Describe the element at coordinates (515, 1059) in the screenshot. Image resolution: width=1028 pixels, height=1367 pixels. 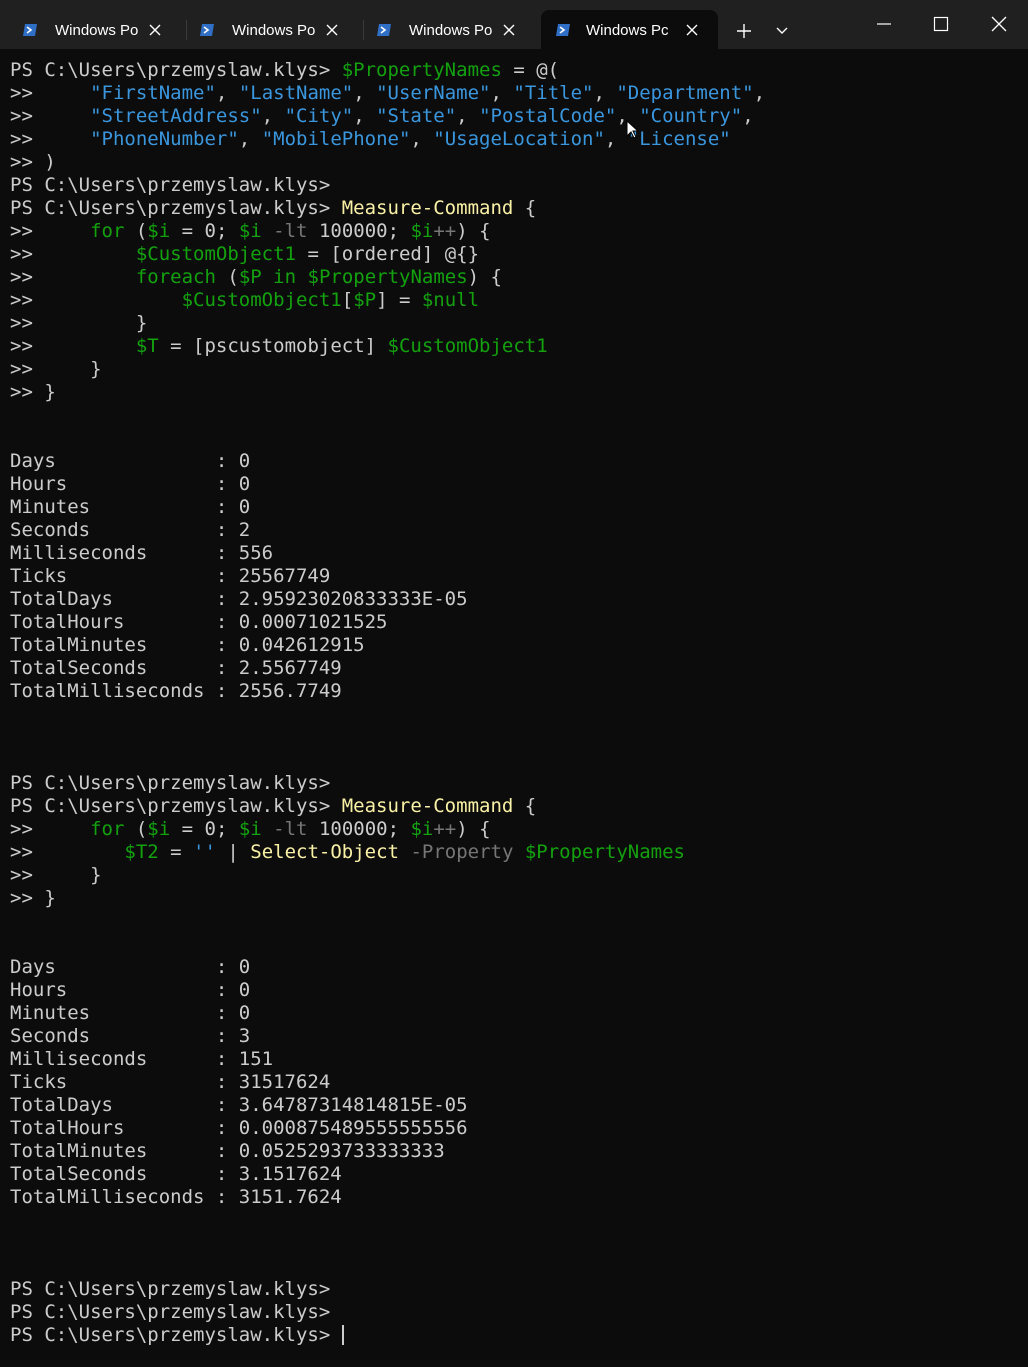
I see `terminal-line: Milliseconds : 151` at that location.